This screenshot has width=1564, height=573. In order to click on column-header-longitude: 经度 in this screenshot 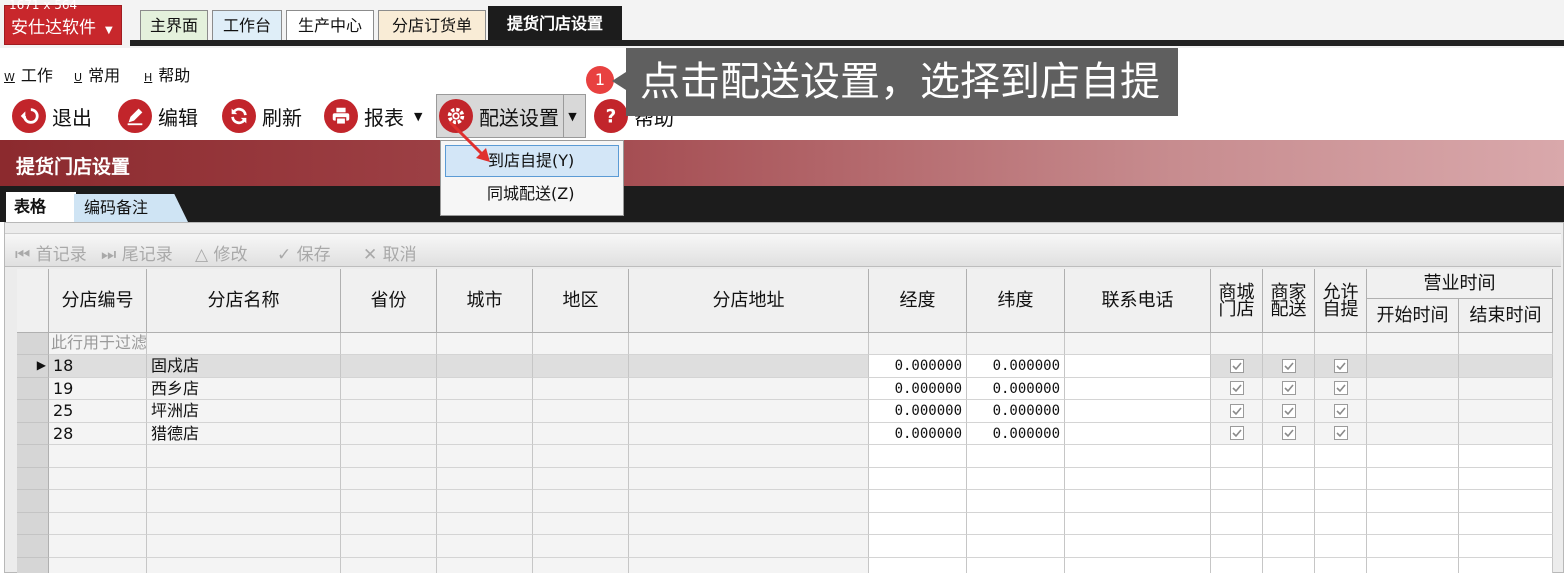, I will do `click(918, 301)`.